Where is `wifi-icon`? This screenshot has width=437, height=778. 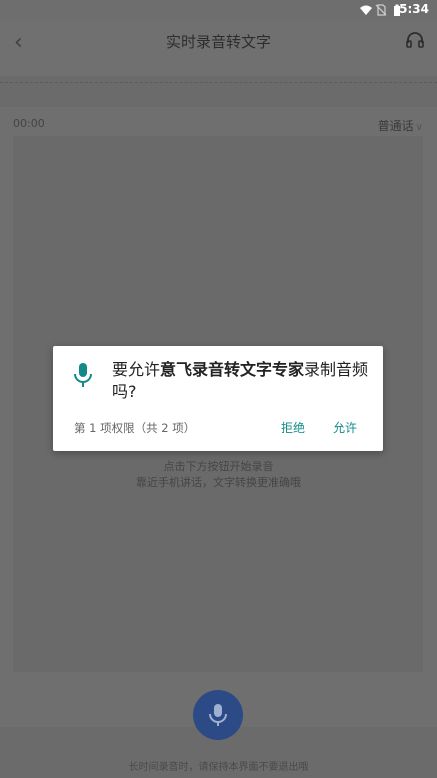
wifi-icon is located at coordinates (366, 10).